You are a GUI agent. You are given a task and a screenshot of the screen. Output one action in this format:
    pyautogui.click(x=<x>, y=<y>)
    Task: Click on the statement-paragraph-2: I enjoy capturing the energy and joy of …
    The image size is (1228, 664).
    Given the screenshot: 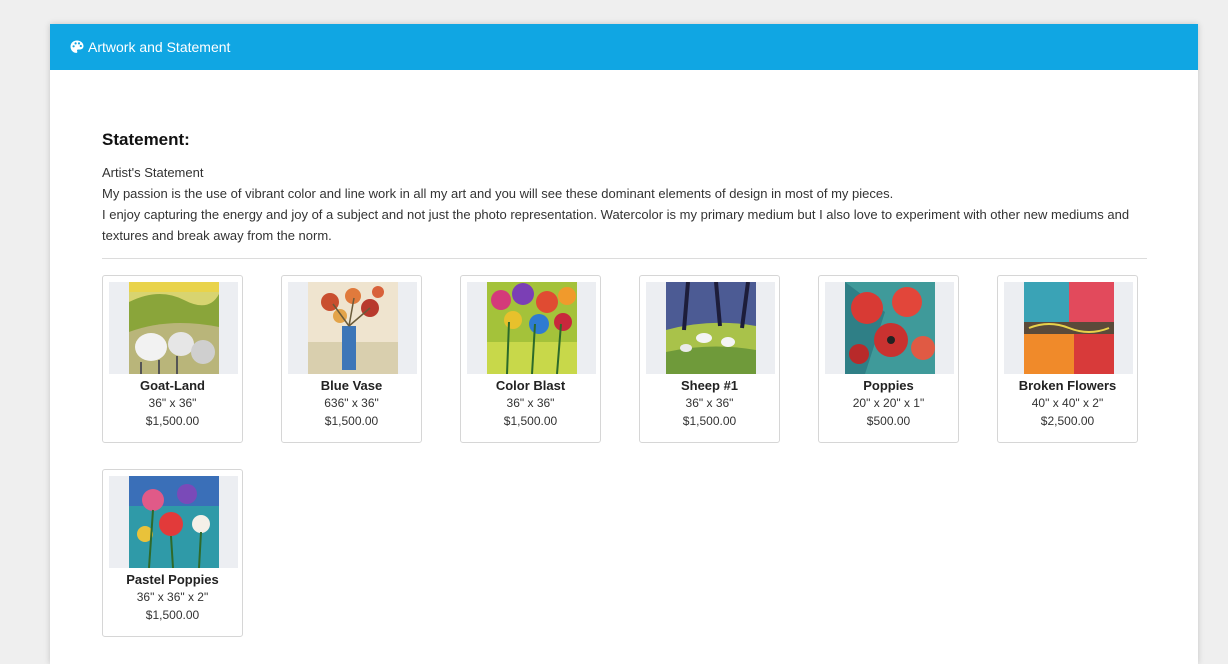 What is the action you would take?
    pyautogui.click(x=616, y=225)
    